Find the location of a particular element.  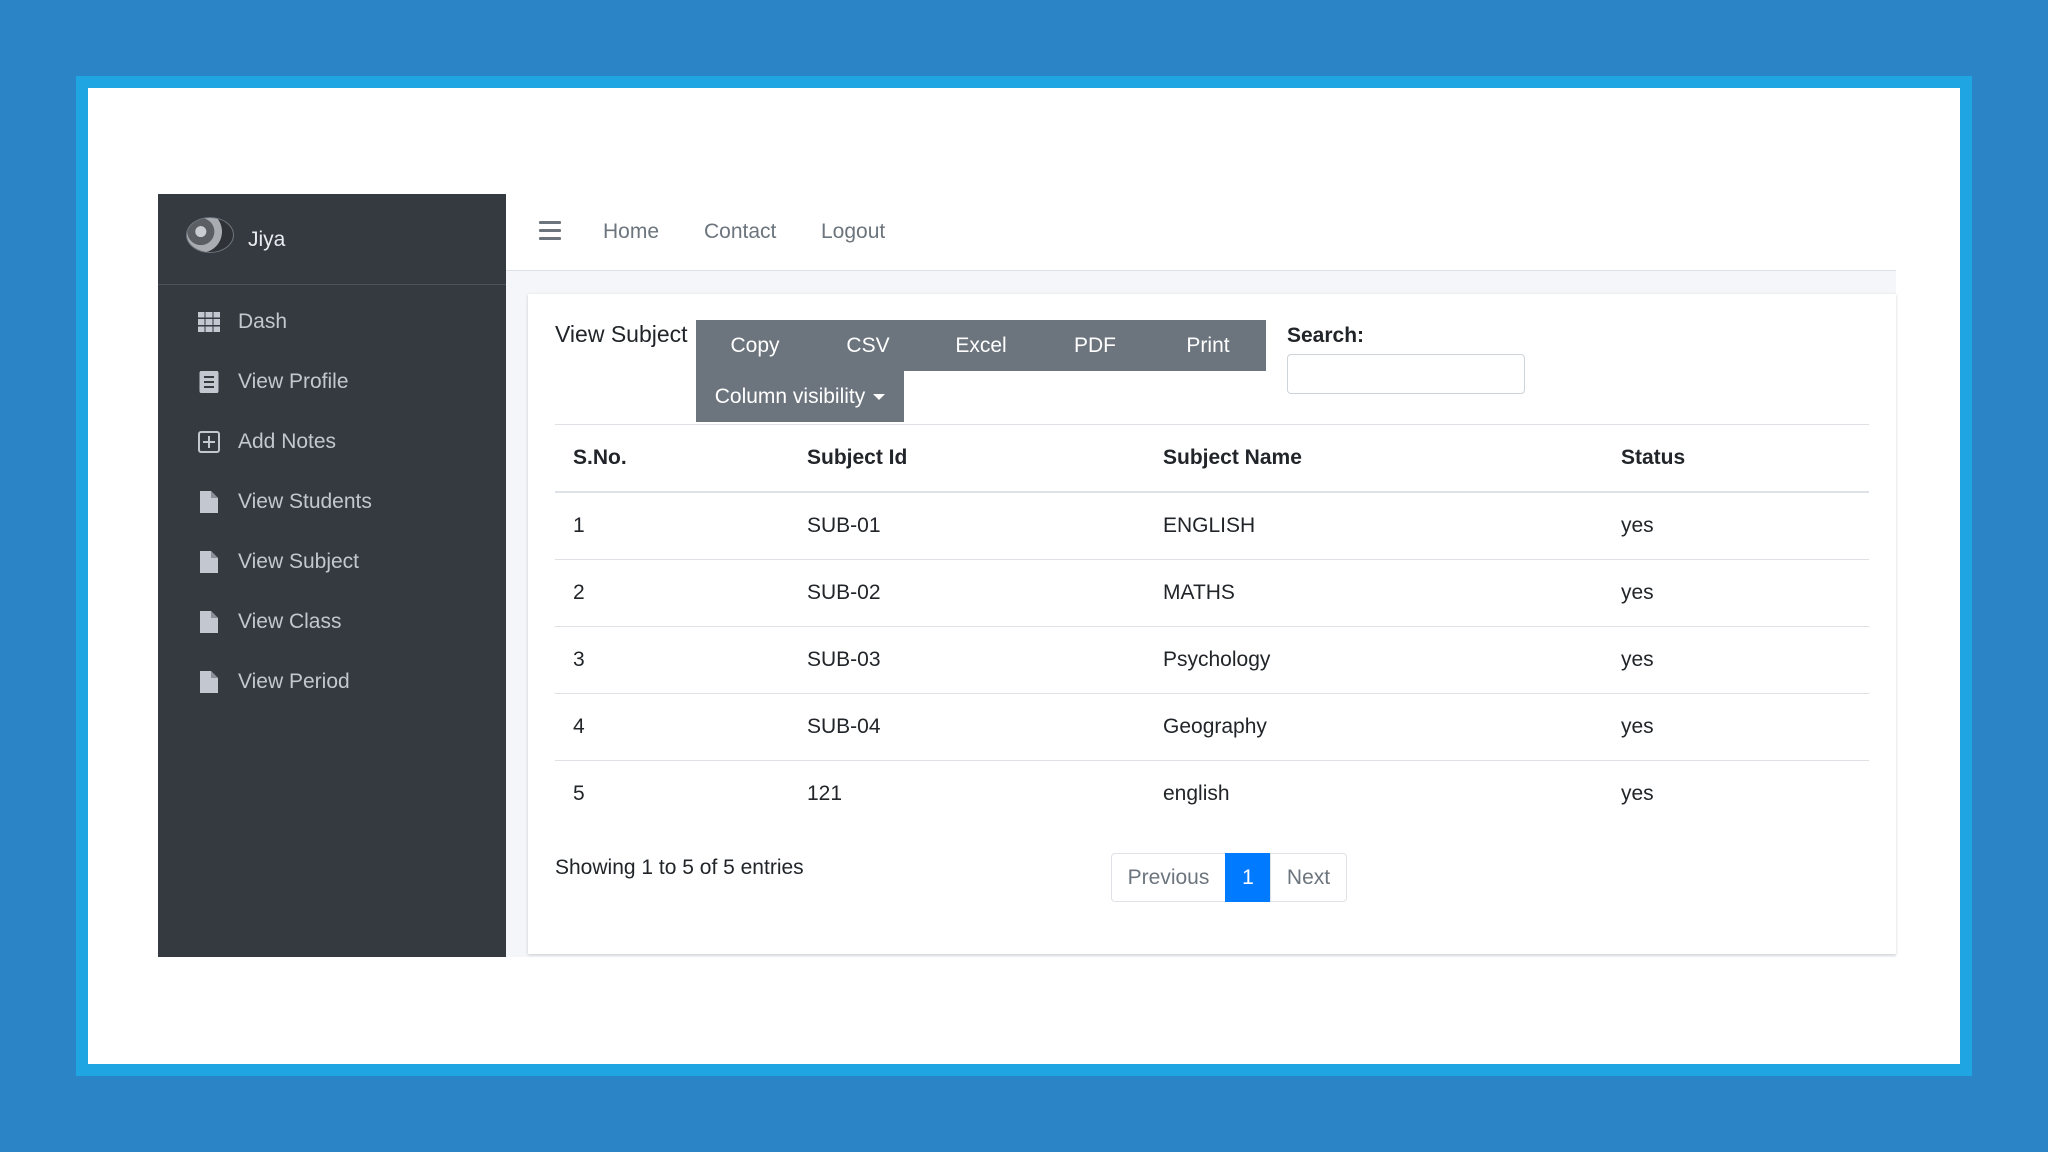

grid-icon is located at coordinates (209, 322).